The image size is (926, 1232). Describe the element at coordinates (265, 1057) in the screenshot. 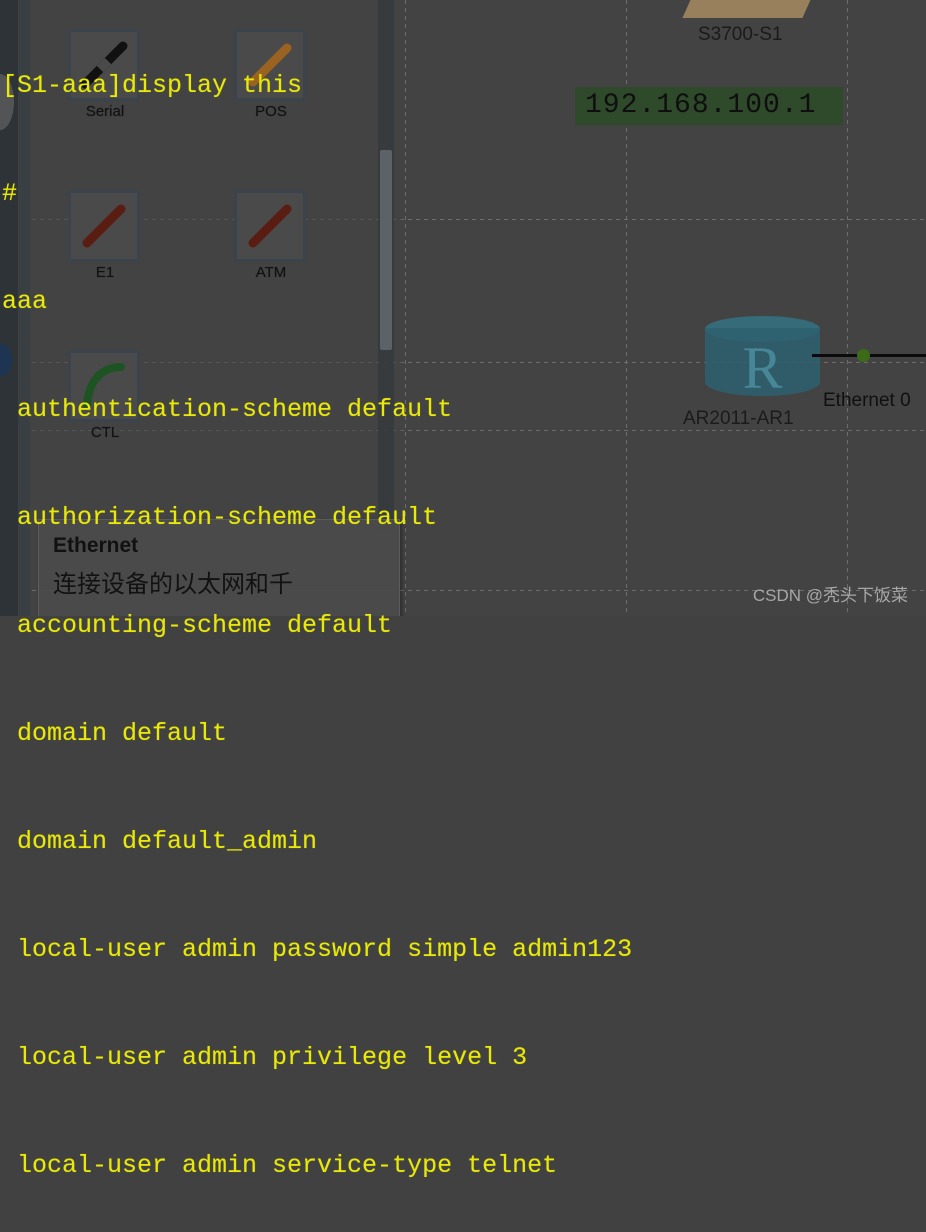

I see `terminal-line: local-user admin privilege level 3` at that location.